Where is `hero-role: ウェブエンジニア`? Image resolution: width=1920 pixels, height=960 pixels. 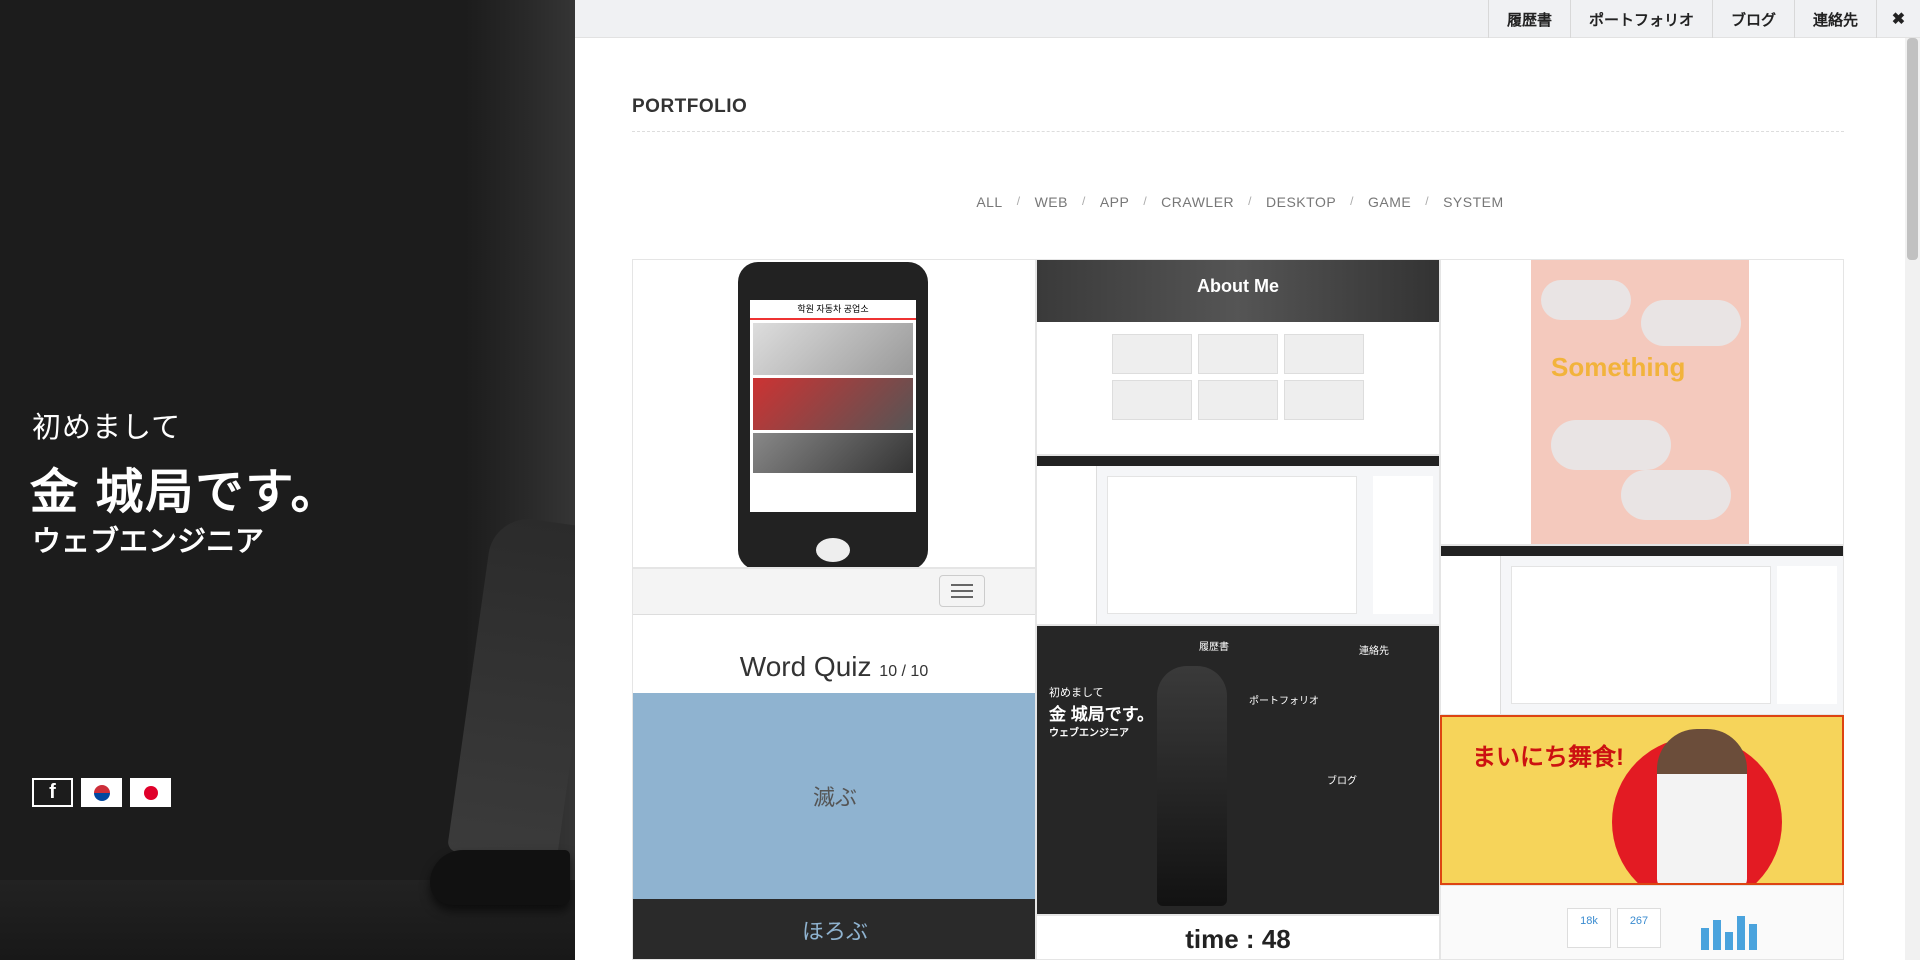 hero-role: ウェブエンジニア is located at coordinates (148, 542).